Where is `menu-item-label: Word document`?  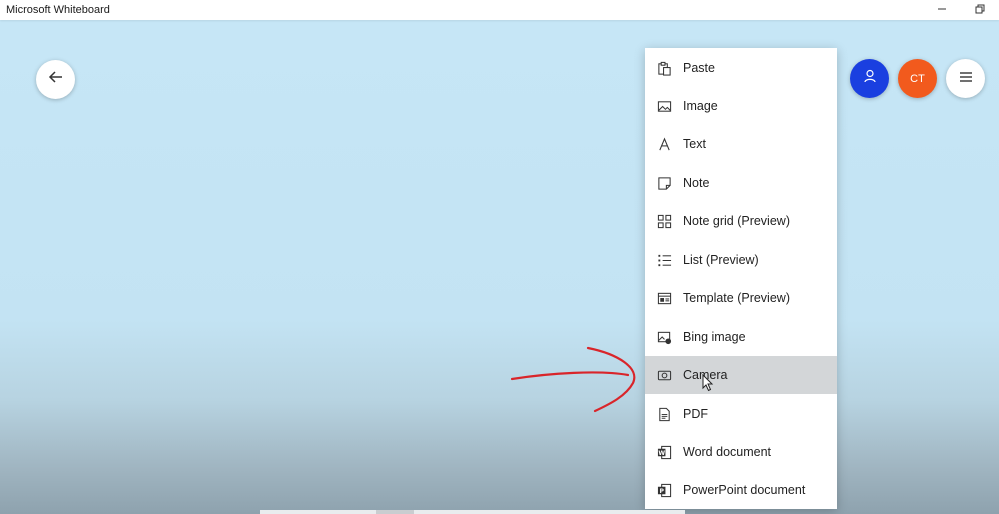 menu-item-label: Word document is located at coordinates (727, 452).